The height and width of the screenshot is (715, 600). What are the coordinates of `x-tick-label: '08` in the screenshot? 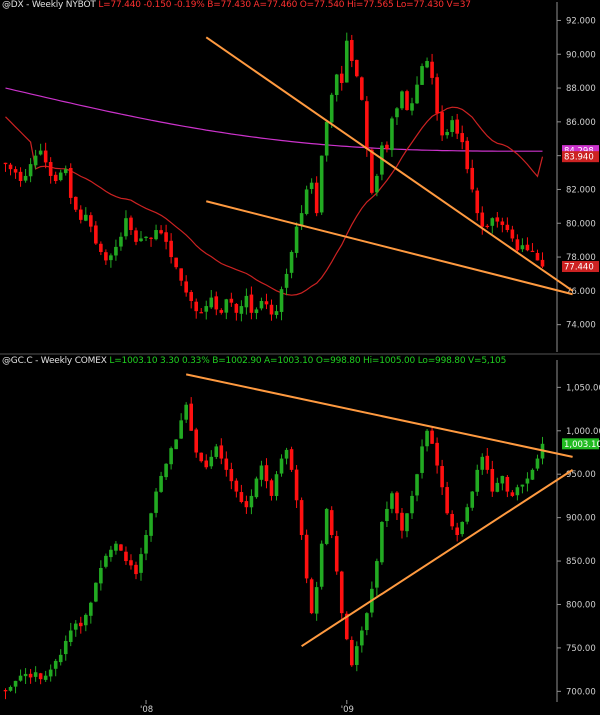 It's located at (146, 710).